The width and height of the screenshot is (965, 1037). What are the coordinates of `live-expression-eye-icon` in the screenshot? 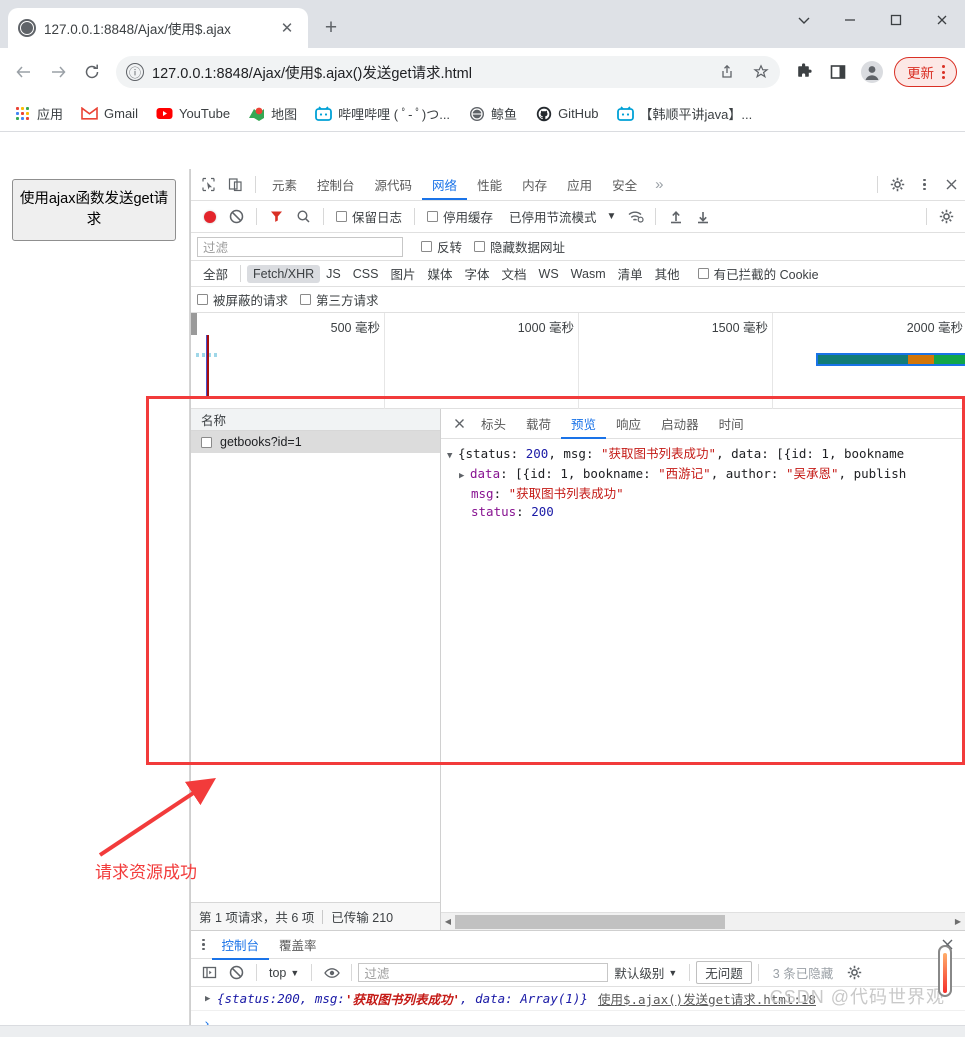 It's located at (331, 973).